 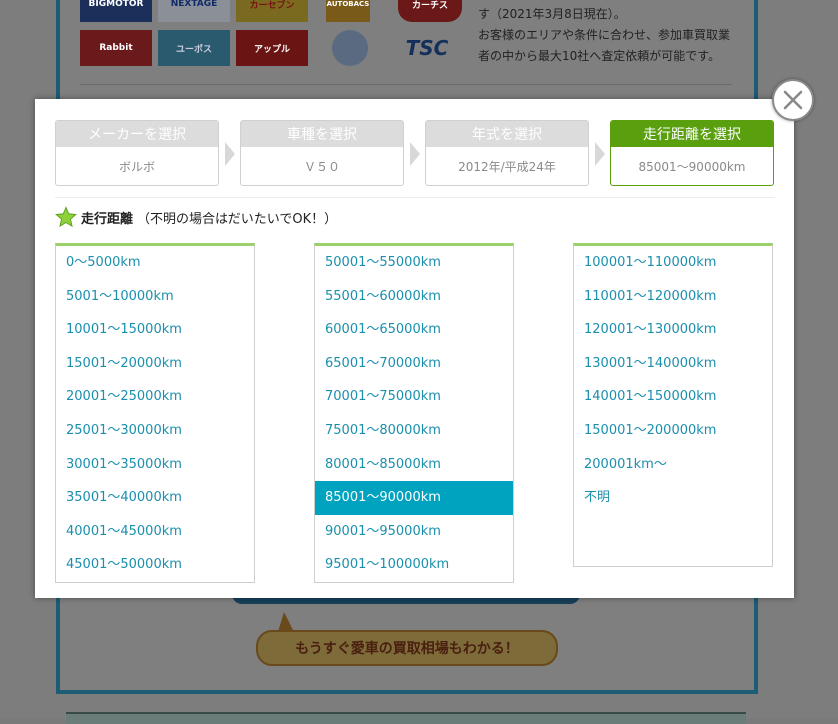 I want to click on mileage-option-selected: 85001～90000km, so click(x=414, y=498).